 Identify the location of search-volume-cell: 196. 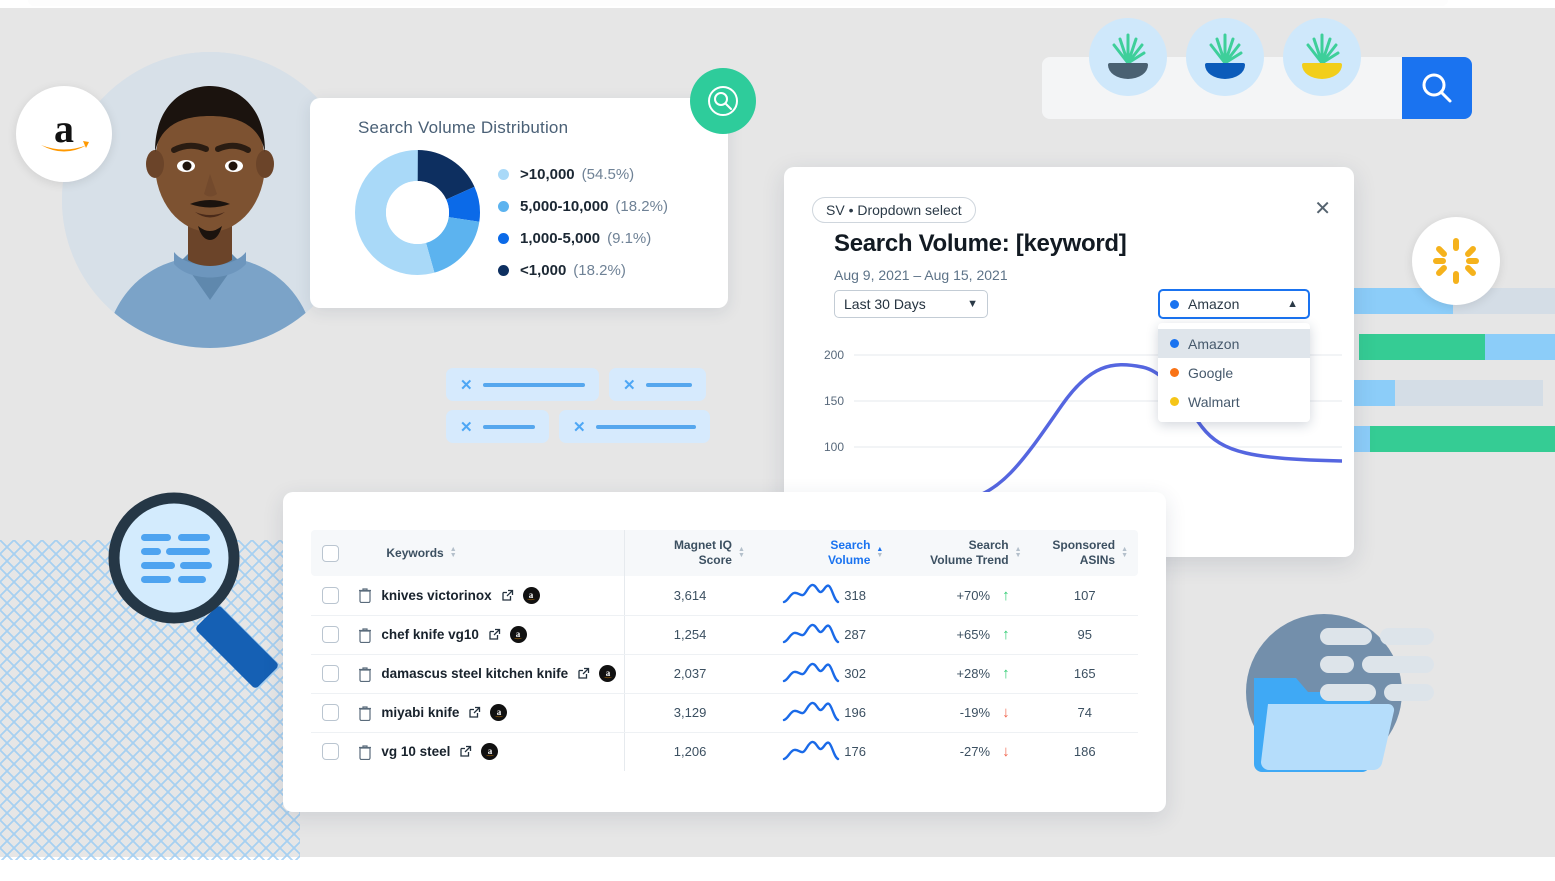
(824, 713).